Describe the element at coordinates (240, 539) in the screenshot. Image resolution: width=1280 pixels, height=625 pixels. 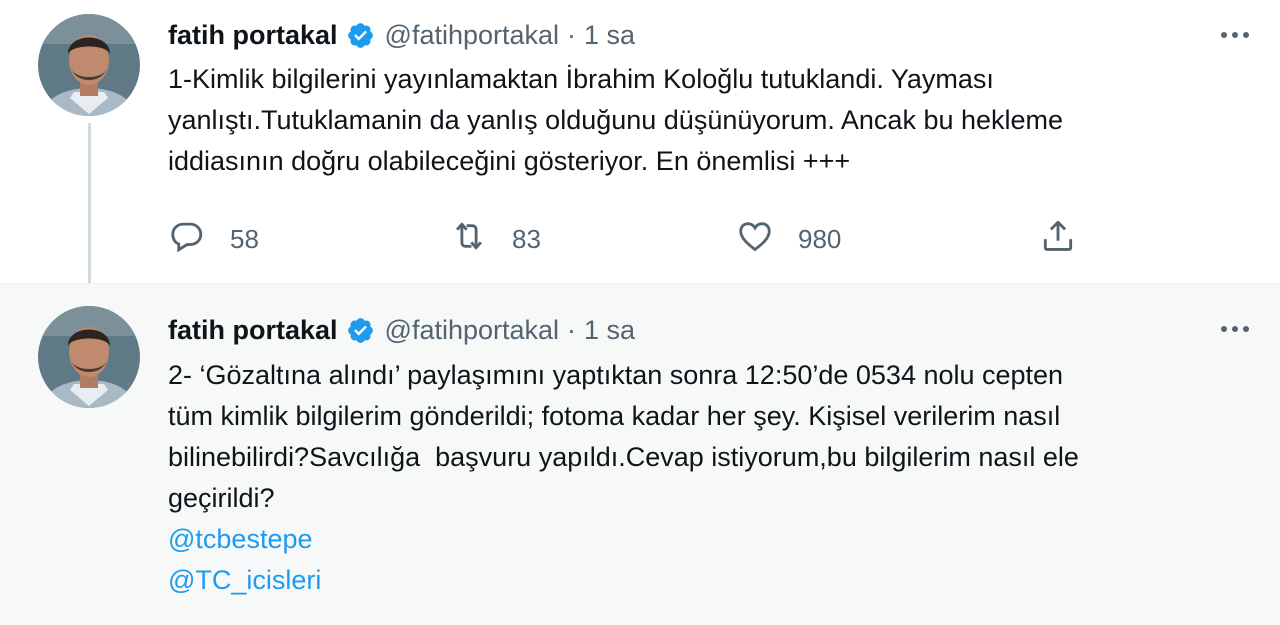
I see `mention-link: @tcbestepe` at that location.